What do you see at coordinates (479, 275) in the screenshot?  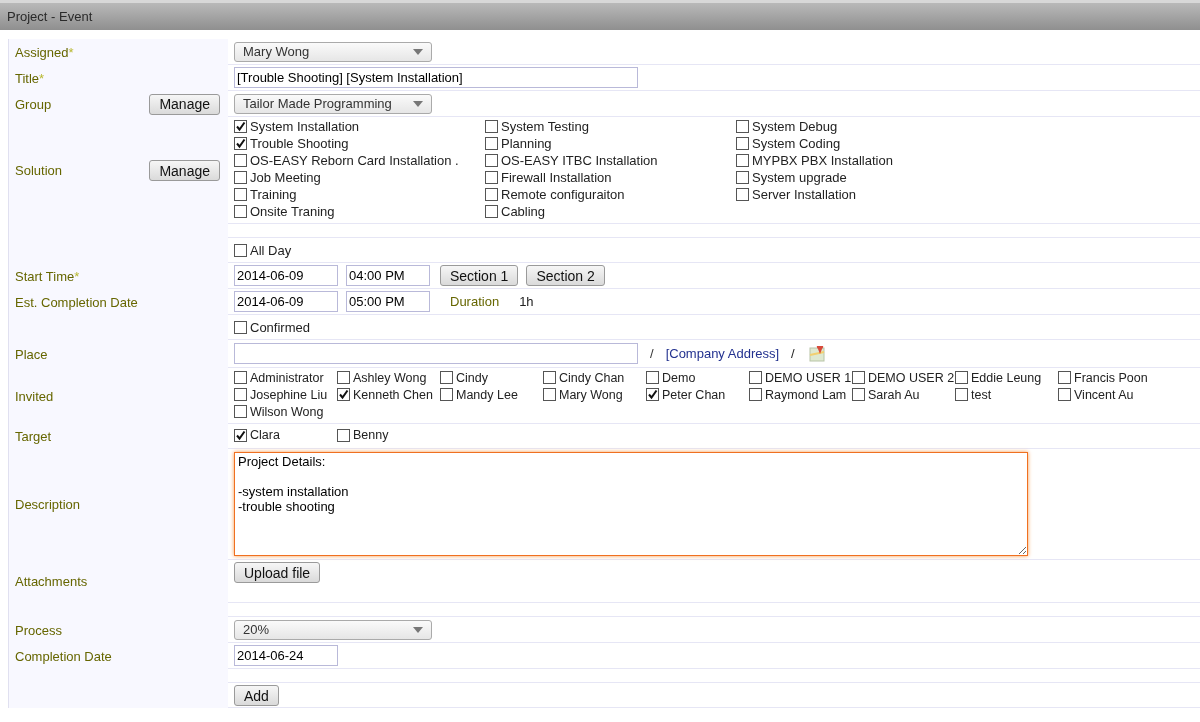 I see `section-button: Section 1` at bounding box center [479, 275].